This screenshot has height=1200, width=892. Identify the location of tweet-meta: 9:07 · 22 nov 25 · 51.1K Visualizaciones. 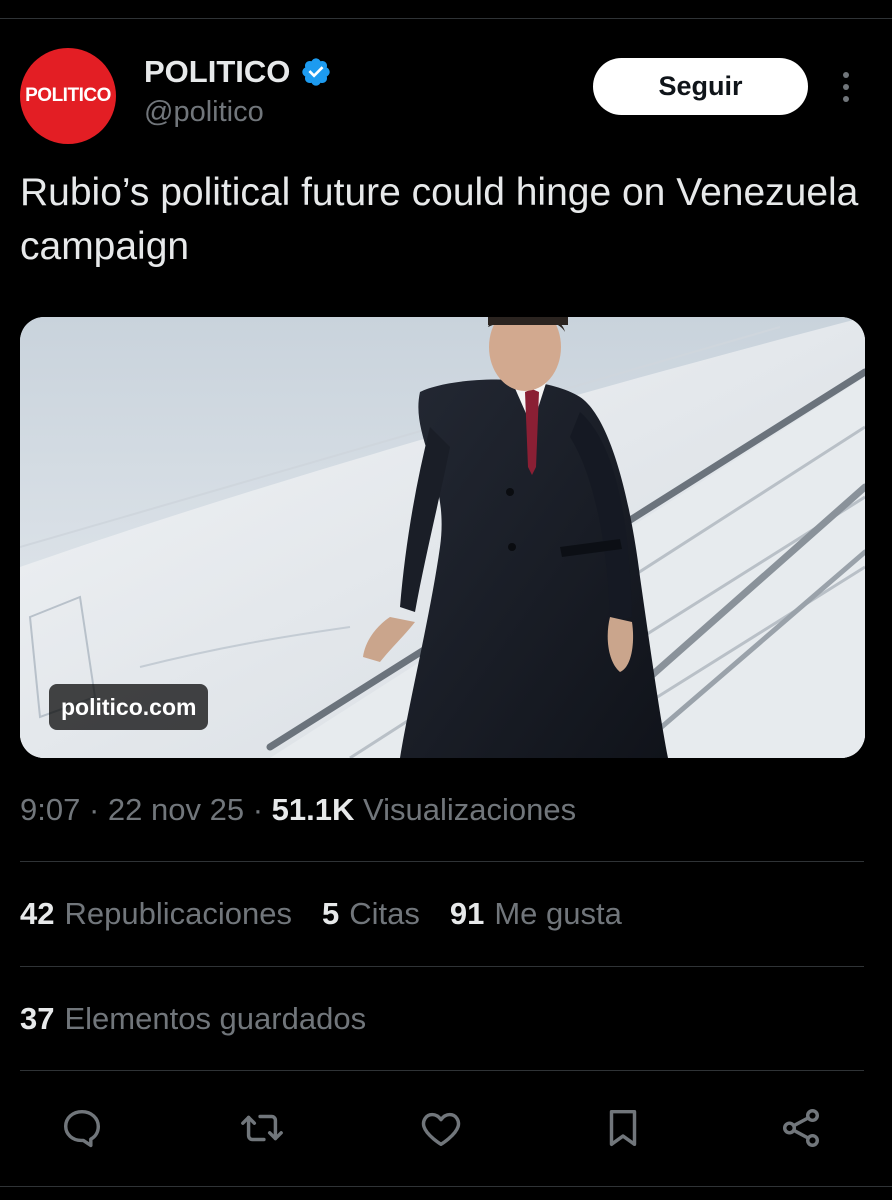
(298, 810).